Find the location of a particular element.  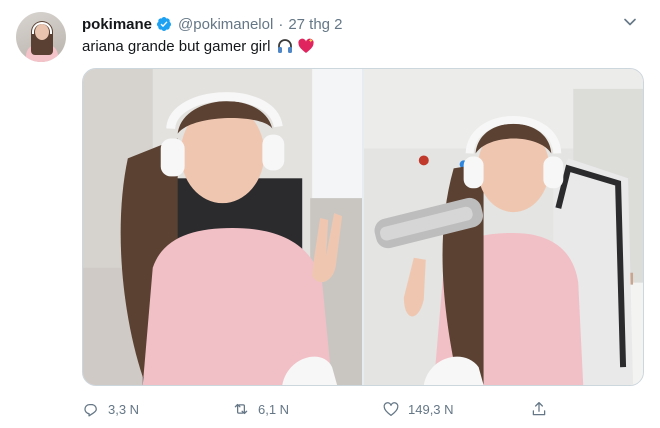

tweet-actions: 3,3 N 6,1 N 149,3 N is located at coordinates (322, 409).